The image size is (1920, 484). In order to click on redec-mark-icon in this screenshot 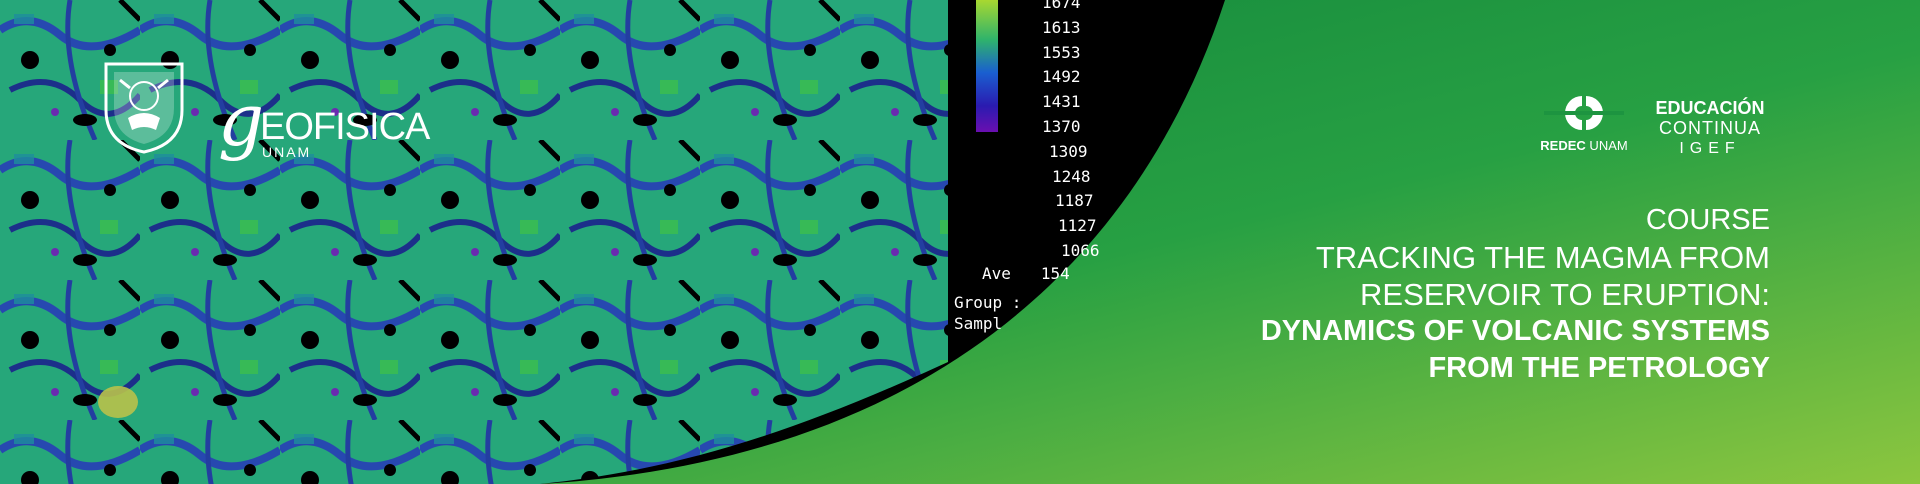, I will do `click(1584, 113)`.